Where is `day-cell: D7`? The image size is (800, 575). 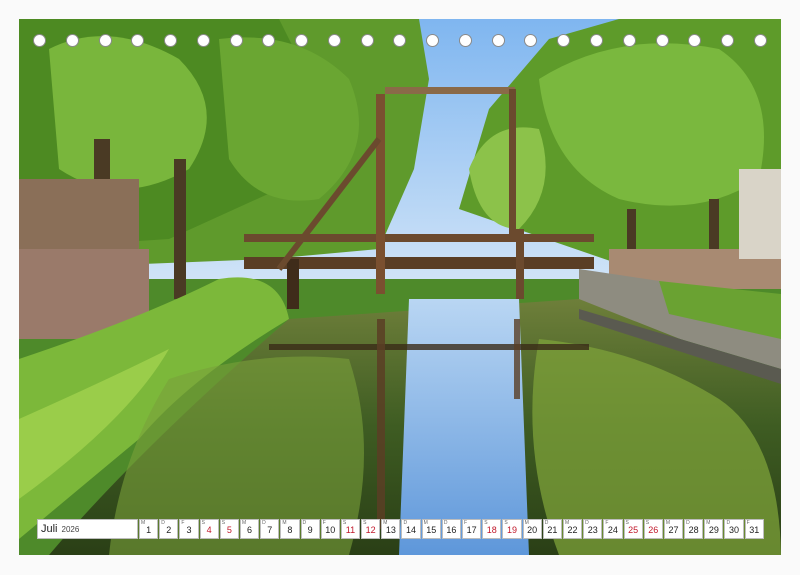
day-cell: D7 is located at coordinates (270, 529).